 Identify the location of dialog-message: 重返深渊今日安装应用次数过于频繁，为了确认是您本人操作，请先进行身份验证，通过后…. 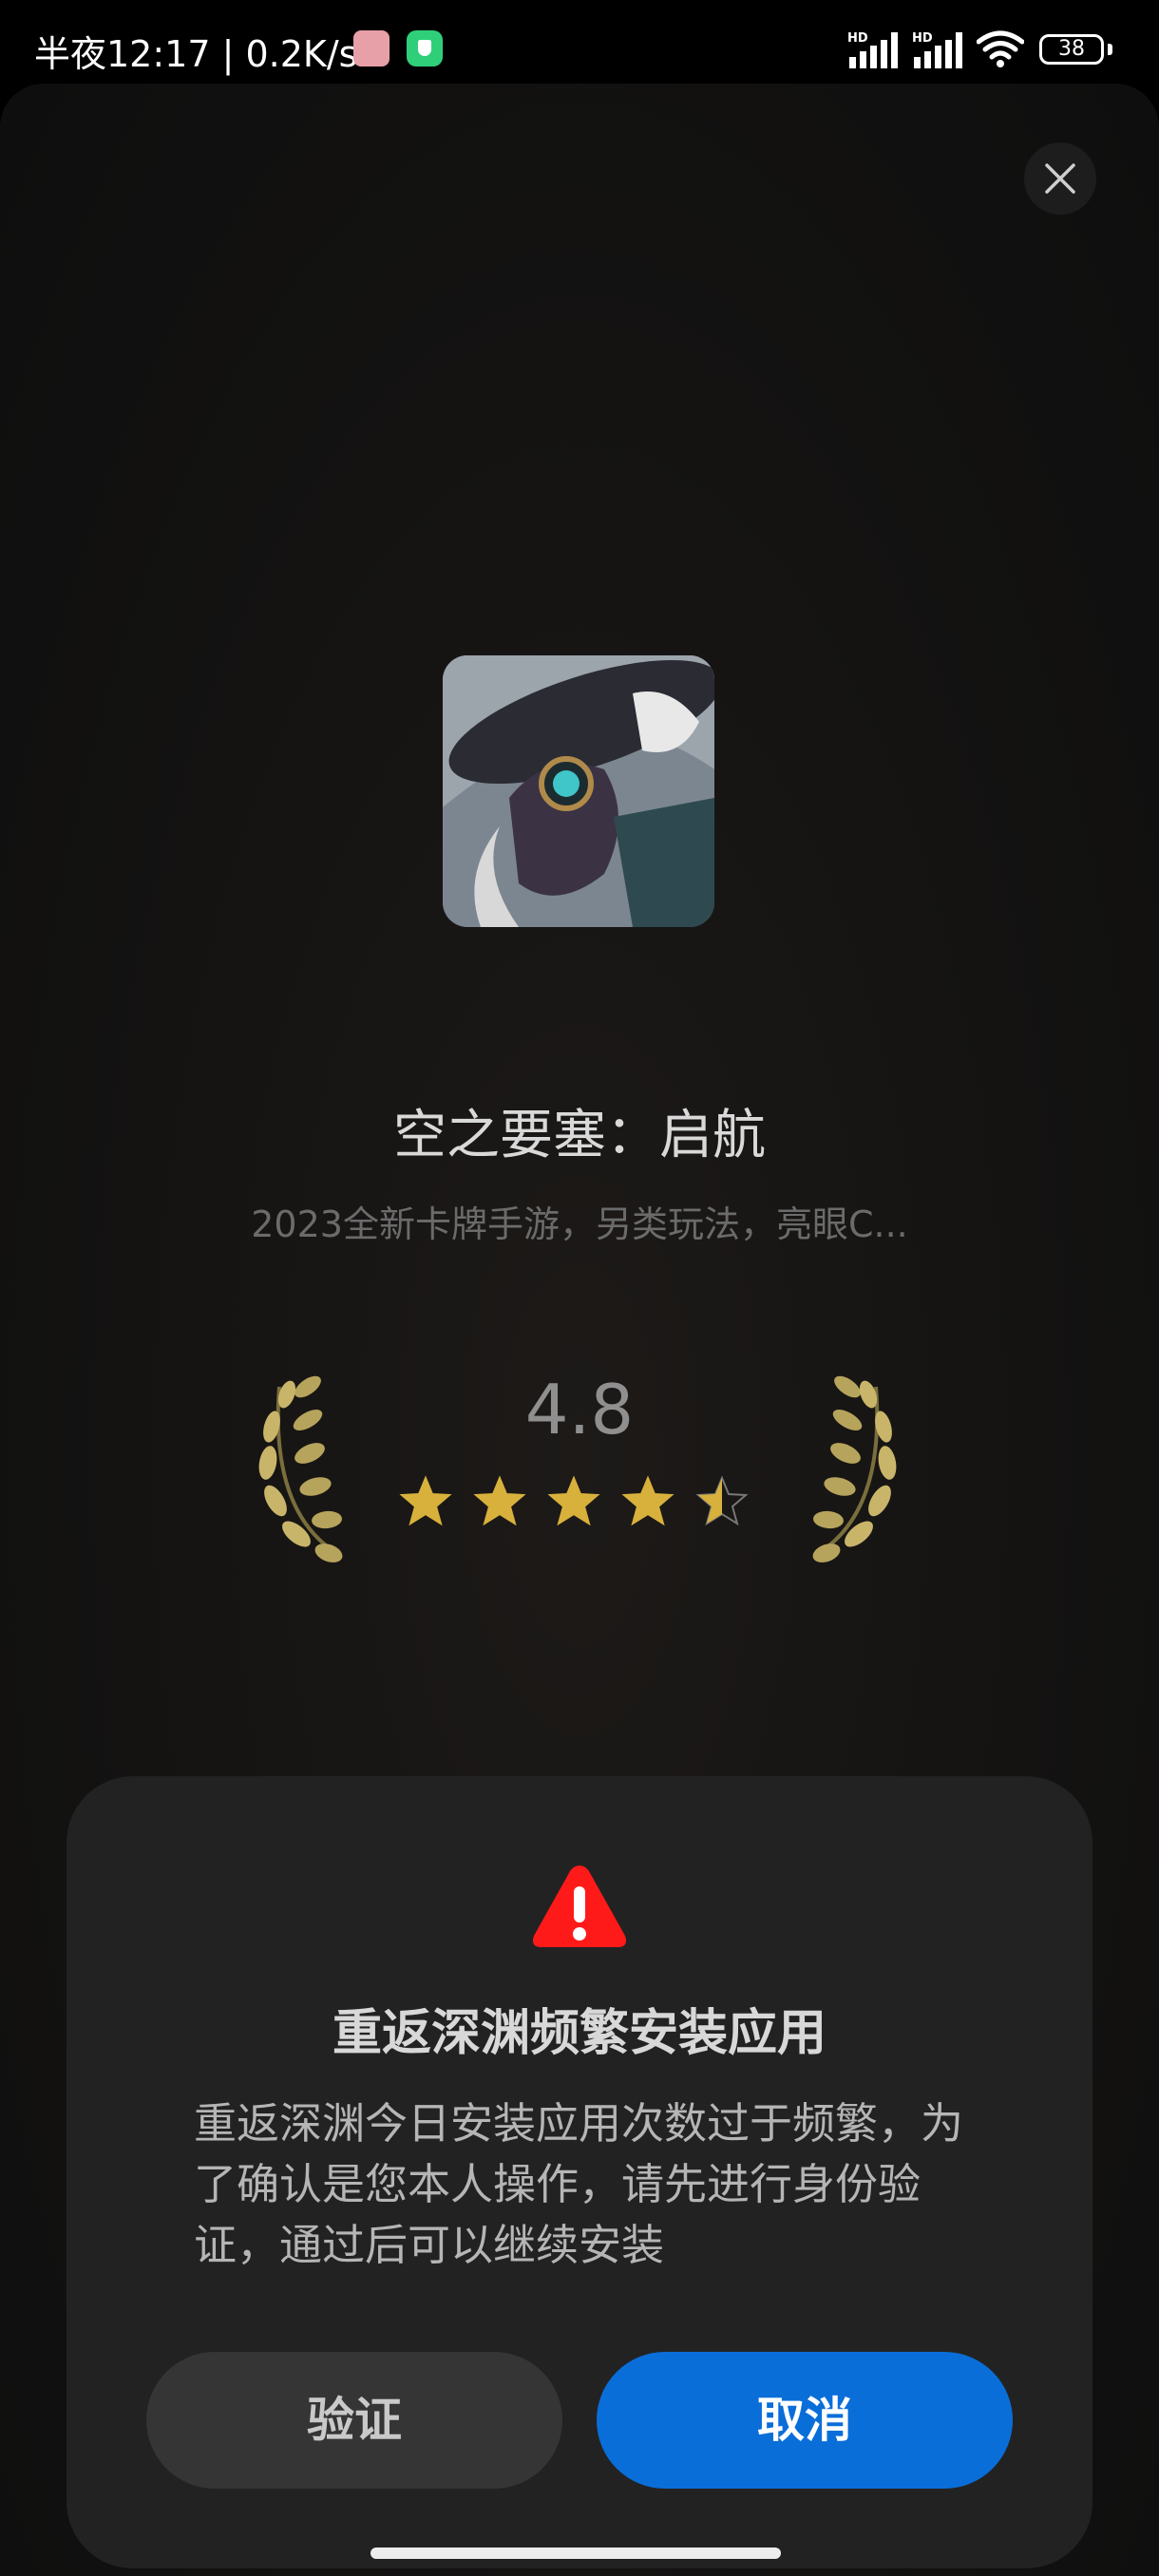
(579, 2184).